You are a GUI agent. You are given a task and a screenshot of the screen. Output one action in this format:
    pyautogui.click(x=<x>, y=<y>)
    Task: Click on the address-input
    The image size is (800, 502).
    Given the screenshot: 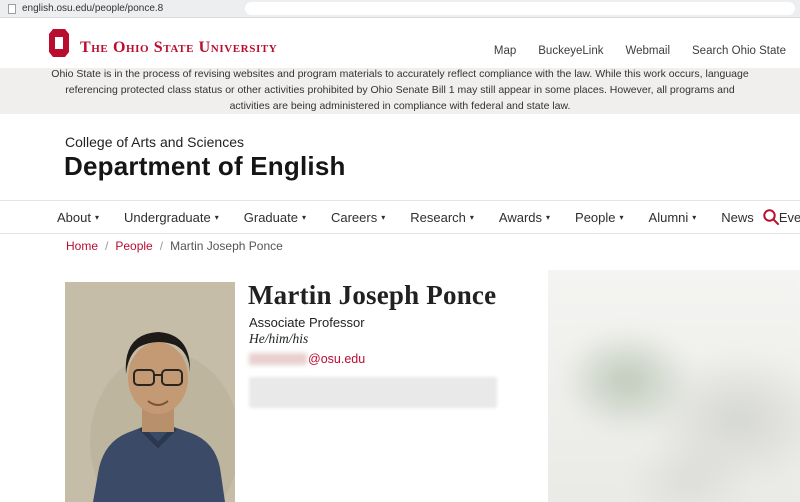 What is the action you would take?
    pyautogui.click(x=520, y=8)
    